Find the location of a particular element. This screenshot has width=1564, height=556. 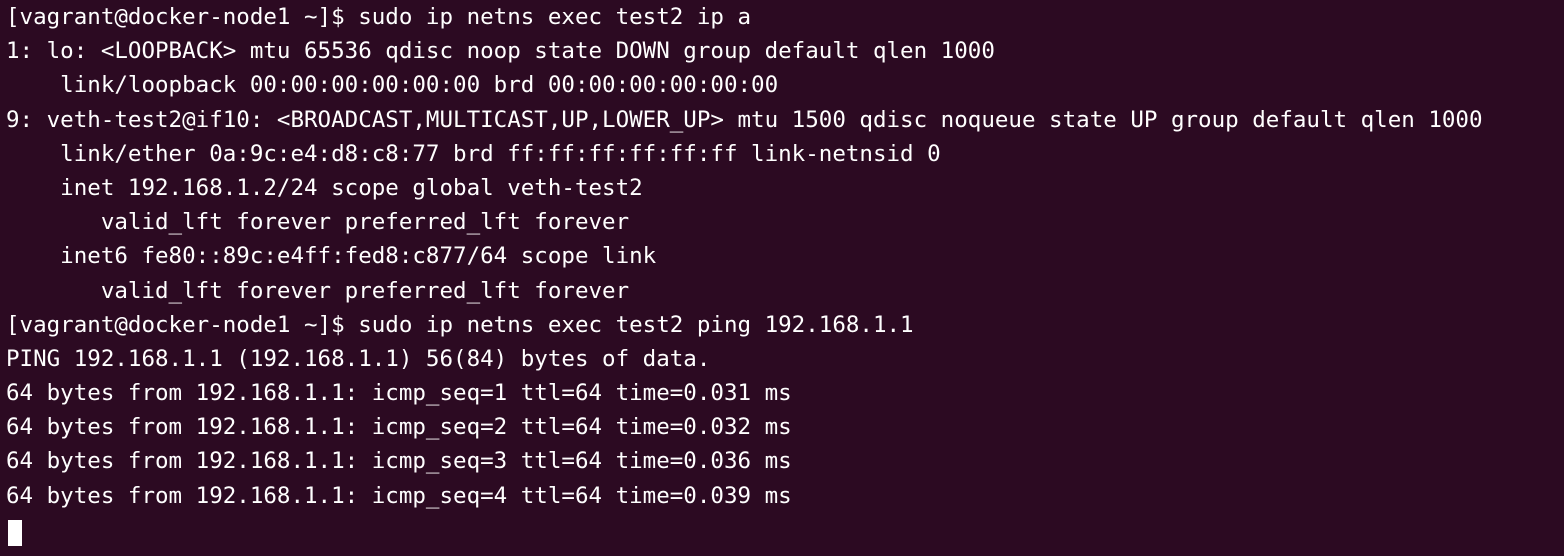

terminal-line-inet-lifetime: valid_lft forever preferred_lft forever is located at coordinates (318, 222).